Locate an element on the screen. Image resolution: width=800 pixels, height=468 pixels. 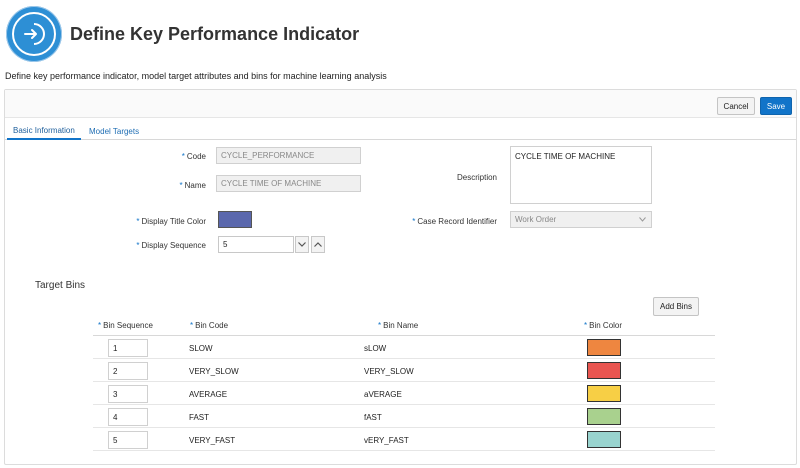
bin-sequence-input: 5 is located at coordinates (128, 440).